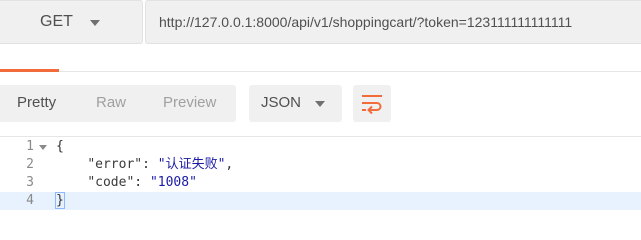 The width and height of the screenshot is (641, 240). What do you see at coordinates (56, 21) in the screenshot?
I see `method-label: GET` at bounding box center [56, 21].